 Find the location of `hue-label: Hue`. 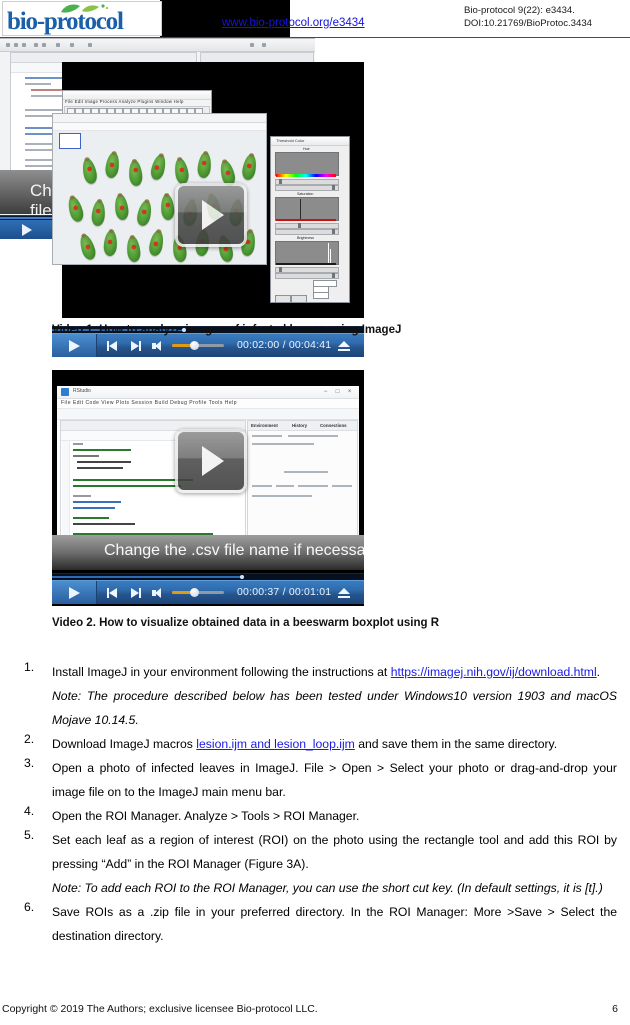

hue-label: Hue is located at coordinates (306, 149).